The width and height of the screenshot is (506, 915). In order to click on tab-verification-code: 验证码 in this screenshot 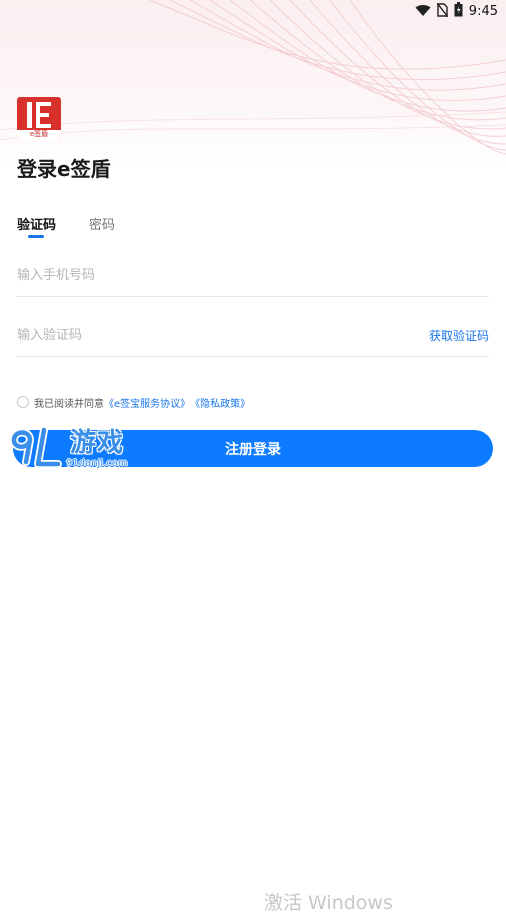, I will do `click(36, 223)`.